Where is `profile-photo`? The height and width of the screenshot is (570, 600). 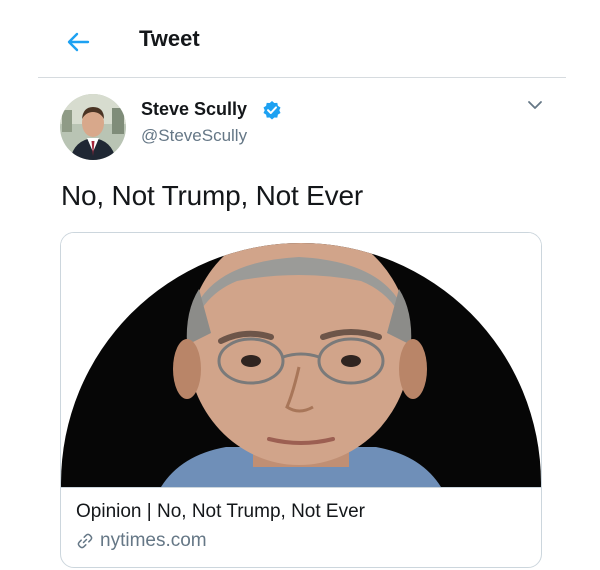 profile-photo is located at coordinates (93, 127).